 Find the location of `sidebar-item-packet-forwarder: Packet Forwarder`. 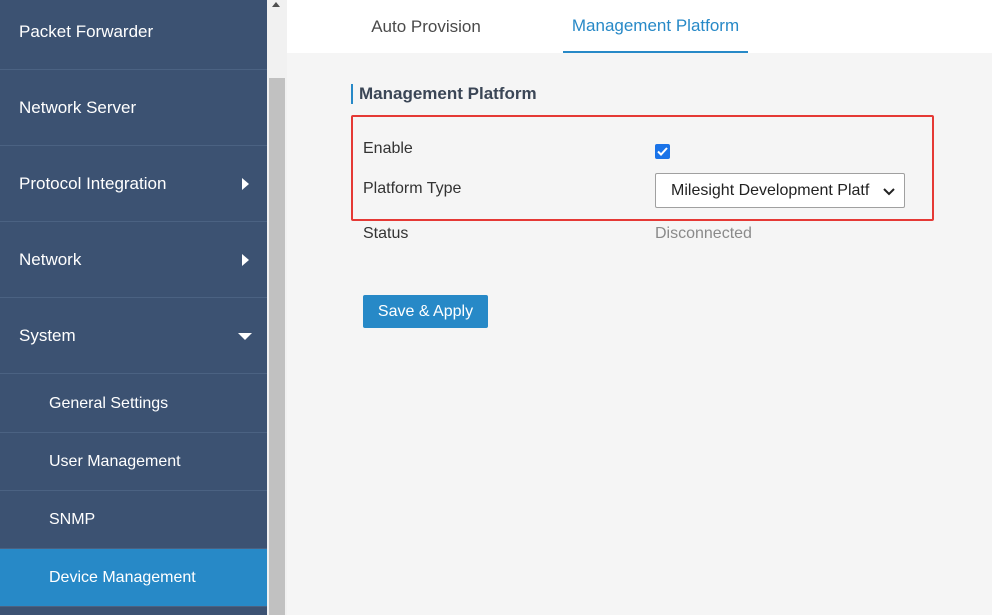

sidebar-item-packet-forwarder: Packet Forwarder is located at coordinates (133, 35).